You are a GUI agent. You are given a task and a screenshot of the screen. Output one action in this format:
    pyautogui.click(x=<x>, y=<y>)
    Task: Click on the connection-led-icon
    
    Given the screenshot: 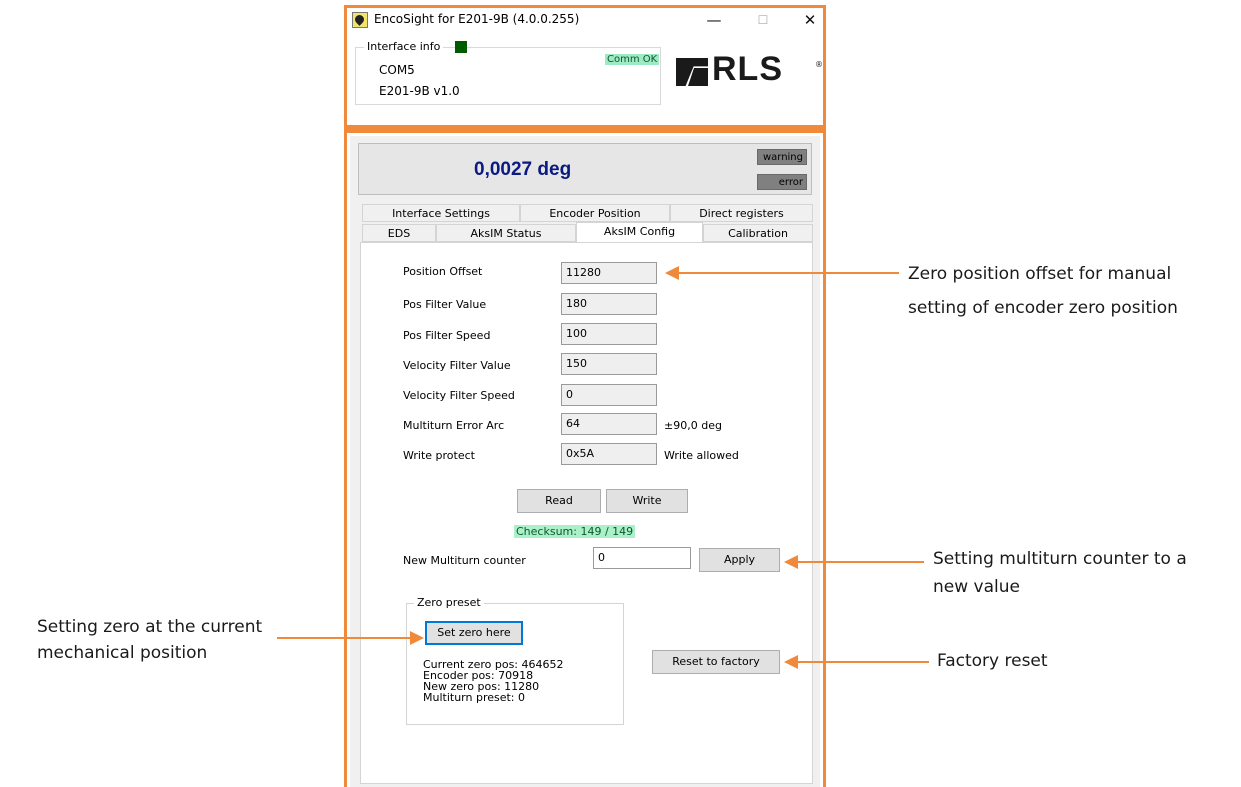 What is the action you would take?
    pyautogui.click(x=461, y=47)
    